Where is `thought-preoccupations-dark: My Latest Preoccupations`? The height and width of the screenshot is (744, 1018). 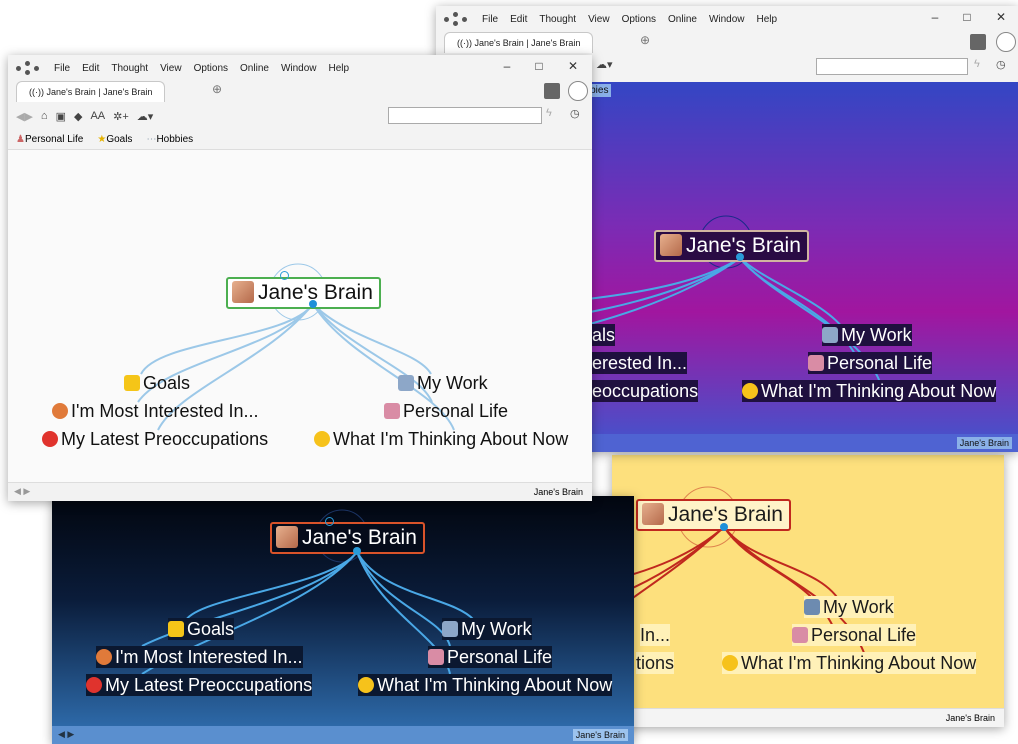
thought-preoccupations-dark: My Latest Preoccupations is located at coordinates (199, 685).